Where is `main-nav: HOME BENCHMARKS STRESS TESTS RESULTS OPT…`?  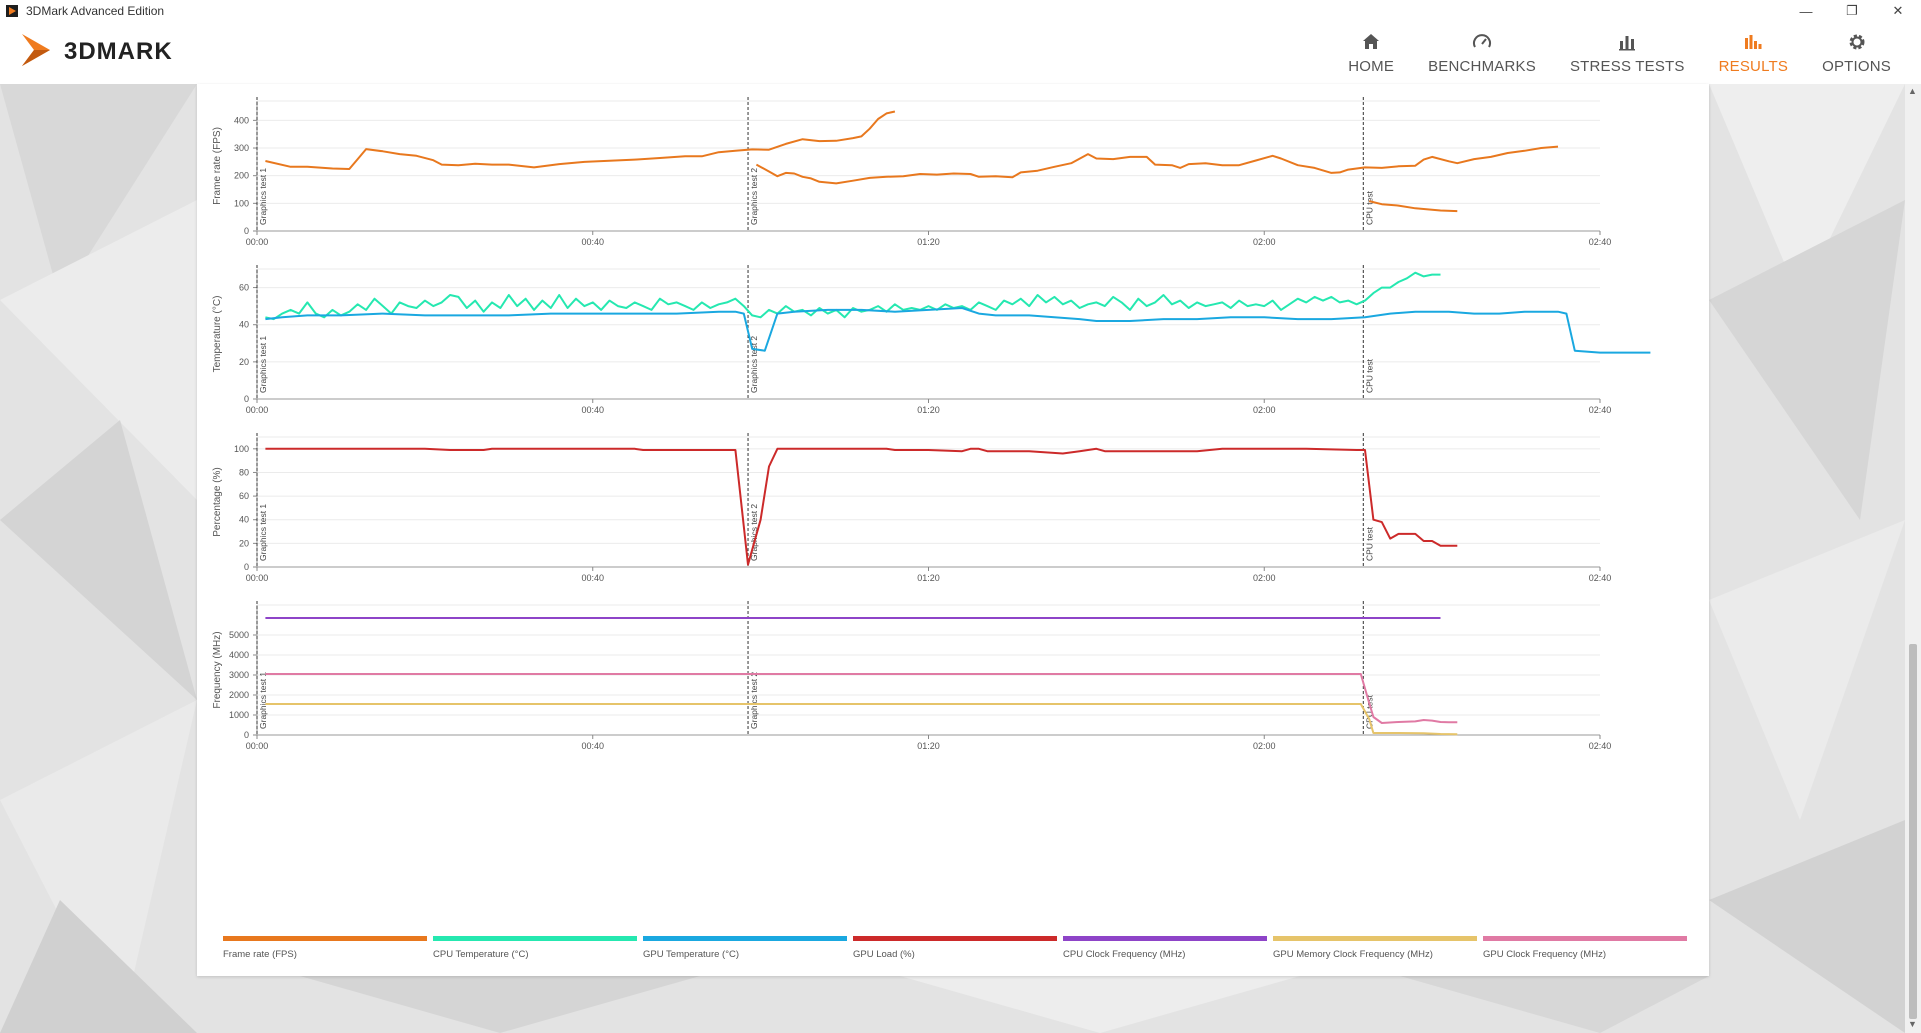 main-nav: HOME BENCHMARKS STRESS TESTS RESULTS OPT… is located at coordinates (1602, 53).